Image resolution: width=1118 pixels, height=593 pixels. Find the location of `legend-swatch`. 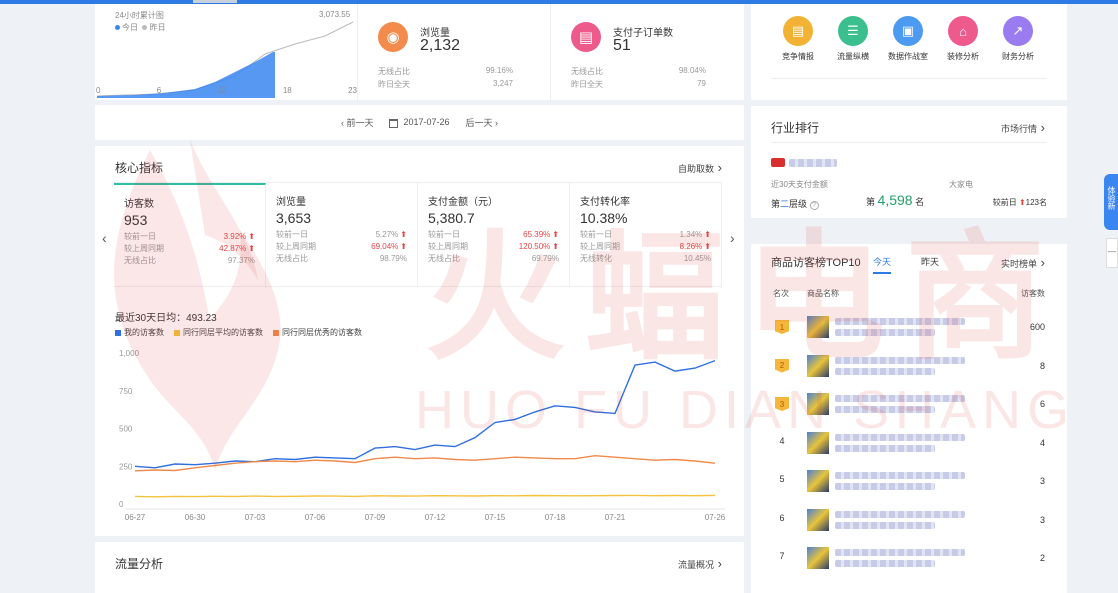

legend-swatch is located at coordinates (177, 332).